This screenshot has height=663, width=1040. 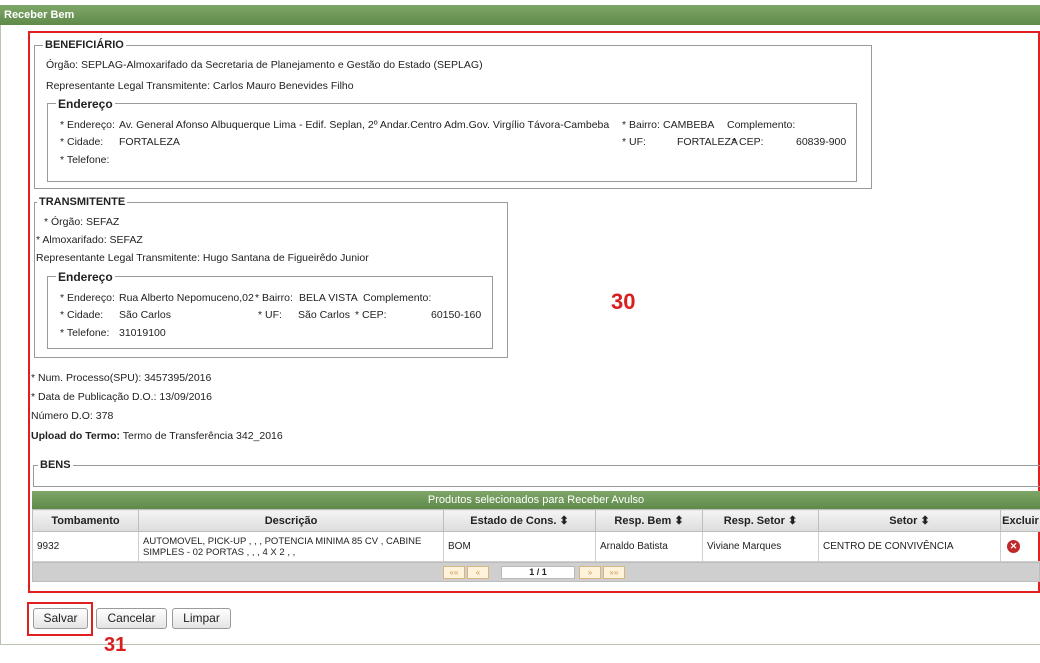 I want to click on benef-bairro-value: CAMBEBA, so click(x=689, y=125).